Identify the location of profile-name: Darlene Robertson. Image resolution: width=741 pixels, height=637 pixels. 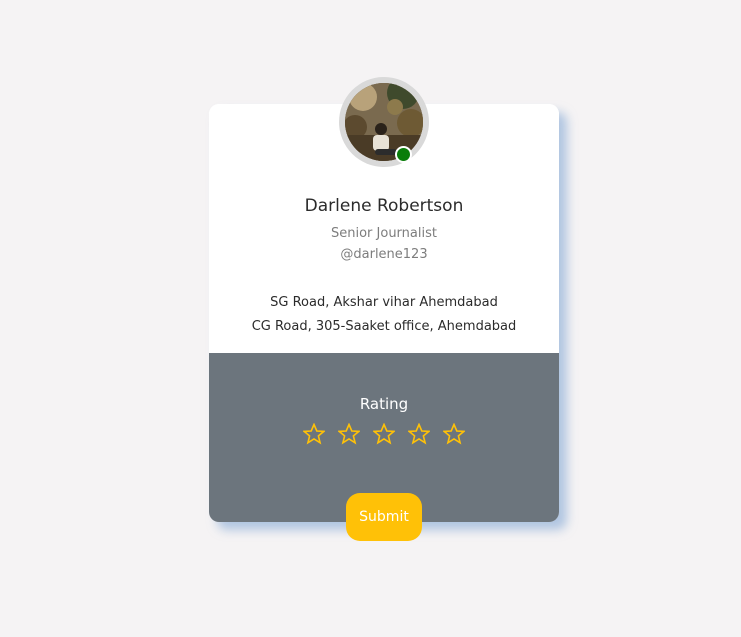
(384, 206).